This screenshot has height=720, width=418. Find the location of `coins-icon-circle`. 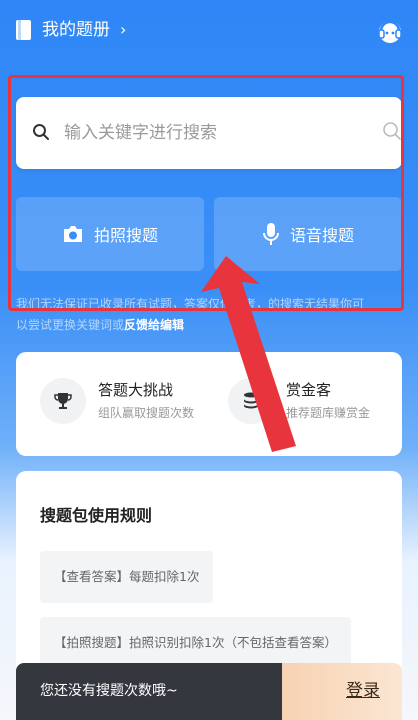

coins-icon-circle is located at coordinates (251, 401).